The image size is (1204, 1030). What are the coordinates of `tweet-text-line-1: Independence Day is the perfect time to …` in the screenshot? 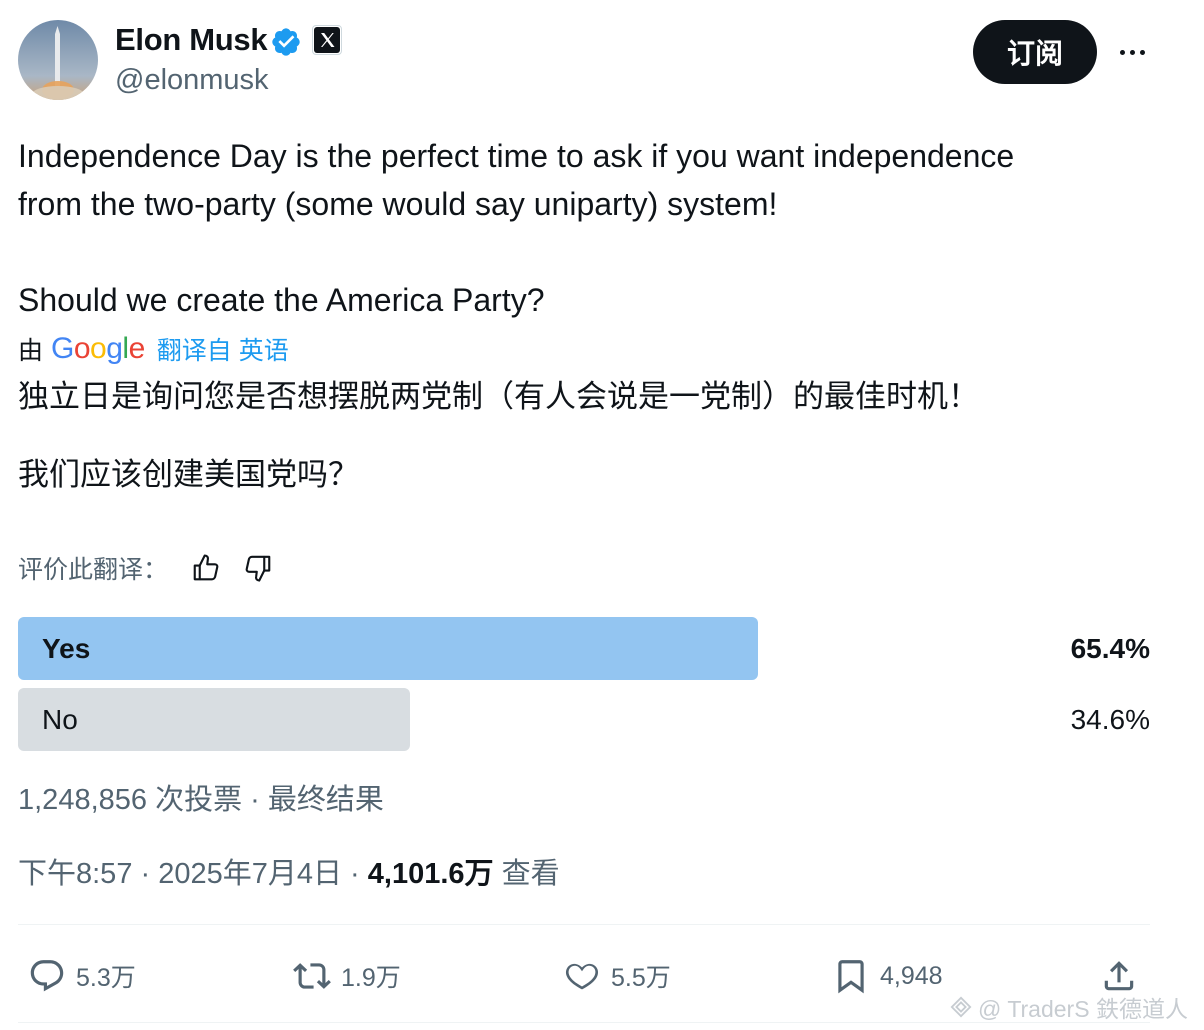 It's located at (516, 156).